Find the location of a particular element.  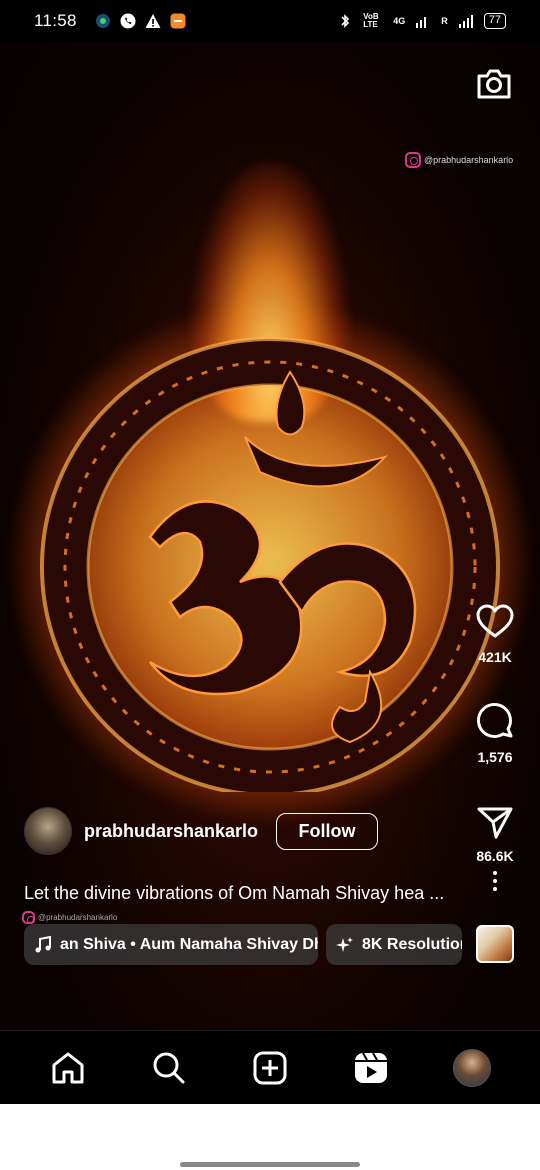

signal-strength-2-icon is located at coordinates (465, 21).